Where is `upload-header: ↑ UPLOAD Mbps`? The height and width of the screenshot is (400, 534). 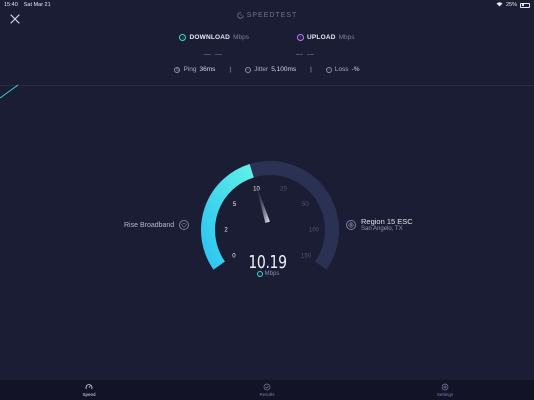 upload-header: ↑ UPLOAD Mbps is located at coordinates (325, 37).